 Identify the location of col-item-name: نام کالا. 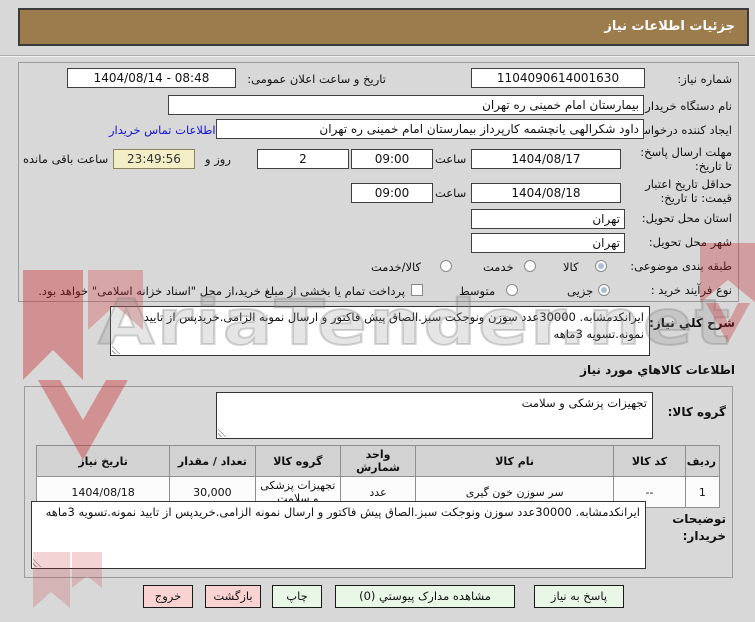
(515, 461).